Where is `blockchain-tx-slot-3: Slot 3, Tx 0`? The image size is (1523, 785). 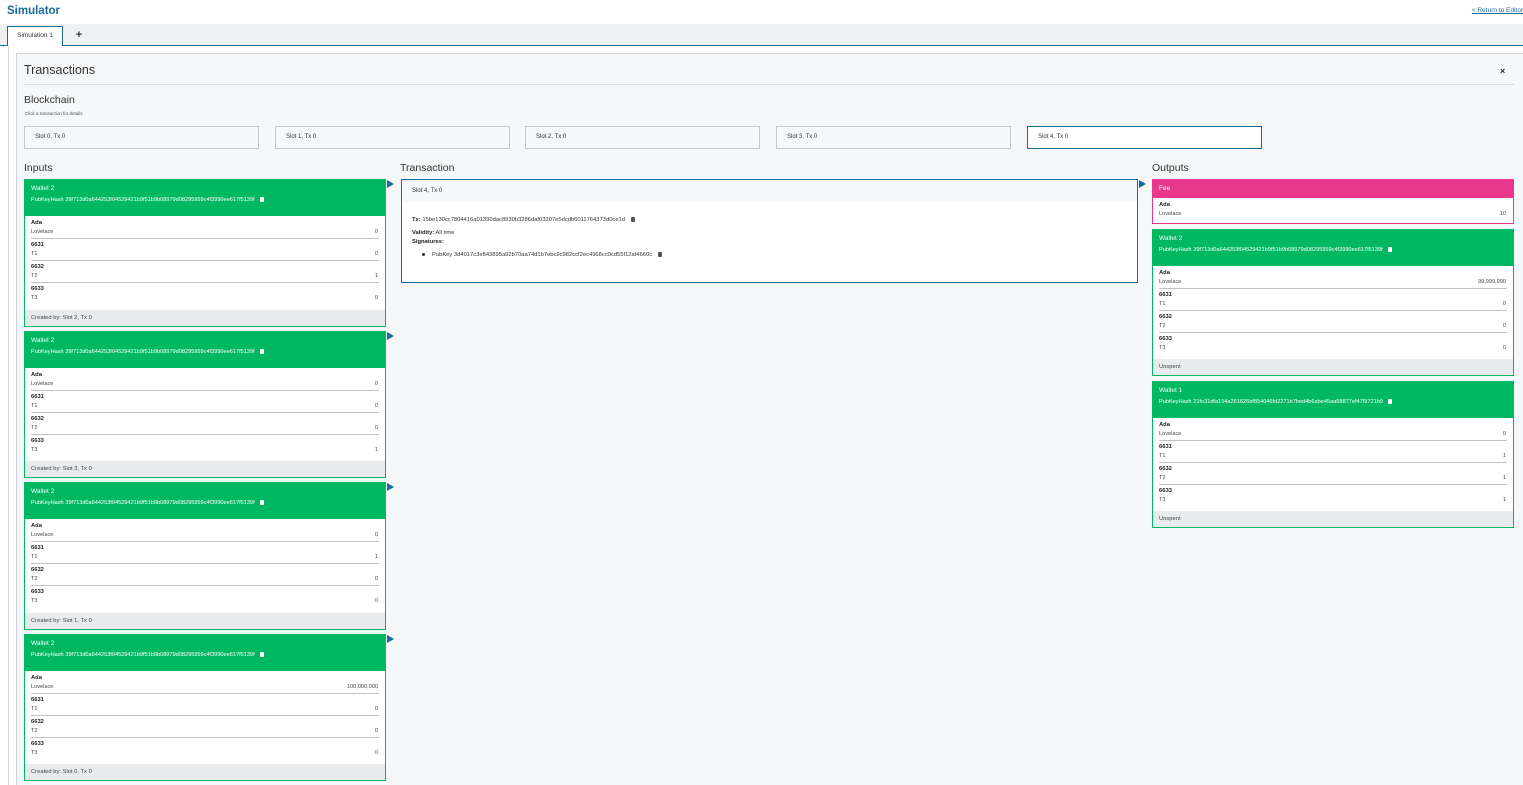
blockchain-tx-slot-3: Slot 3, Tx 0 is located at coordinates (893, 137).